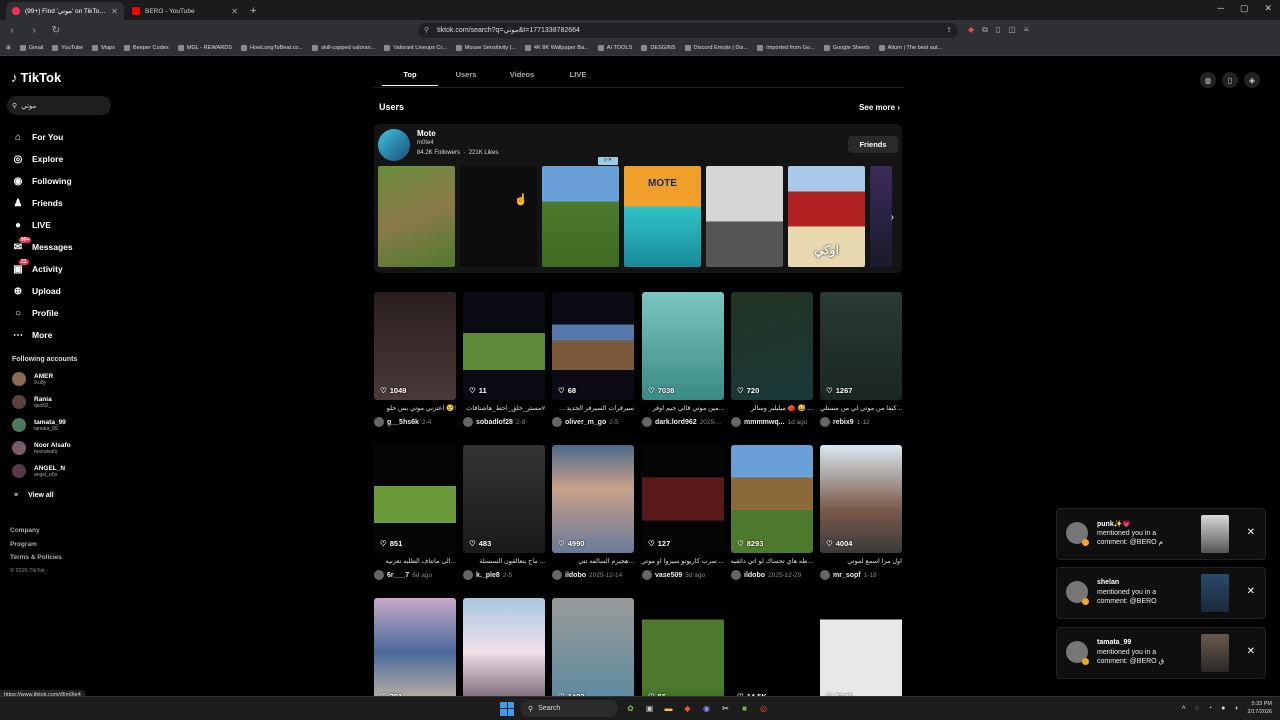 Image resolution: width=1280 pixels, height=720 pixels. What do you see at coordinates (12, 30) in the screenshot?
I see `back-icon: ‹` at bounding box center [12, 30].